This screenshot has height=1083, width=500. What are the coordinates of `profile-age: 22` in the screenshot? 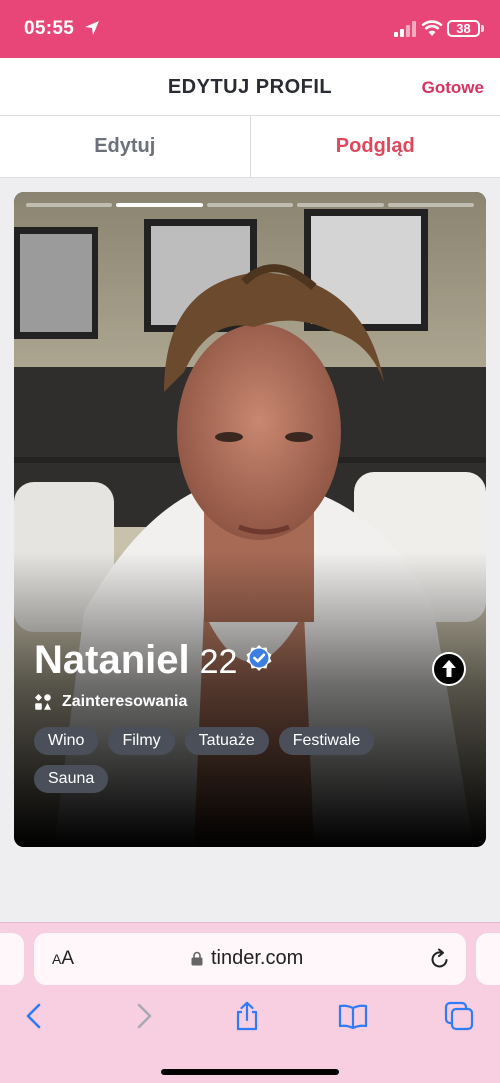 It's located at (218, 662).